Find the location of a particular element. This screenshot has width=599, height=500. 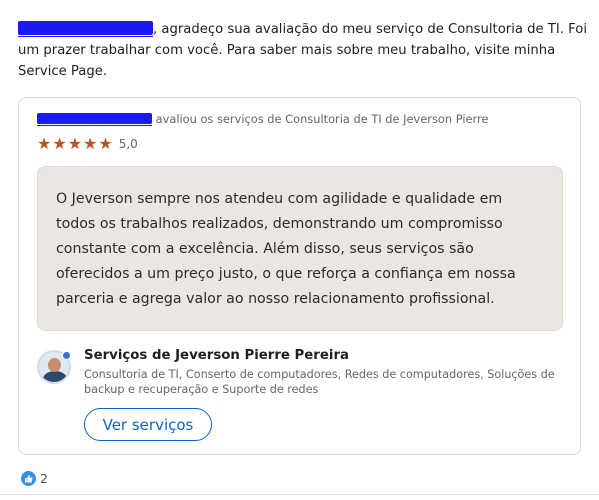

divider is located at coordinates (299, 494).